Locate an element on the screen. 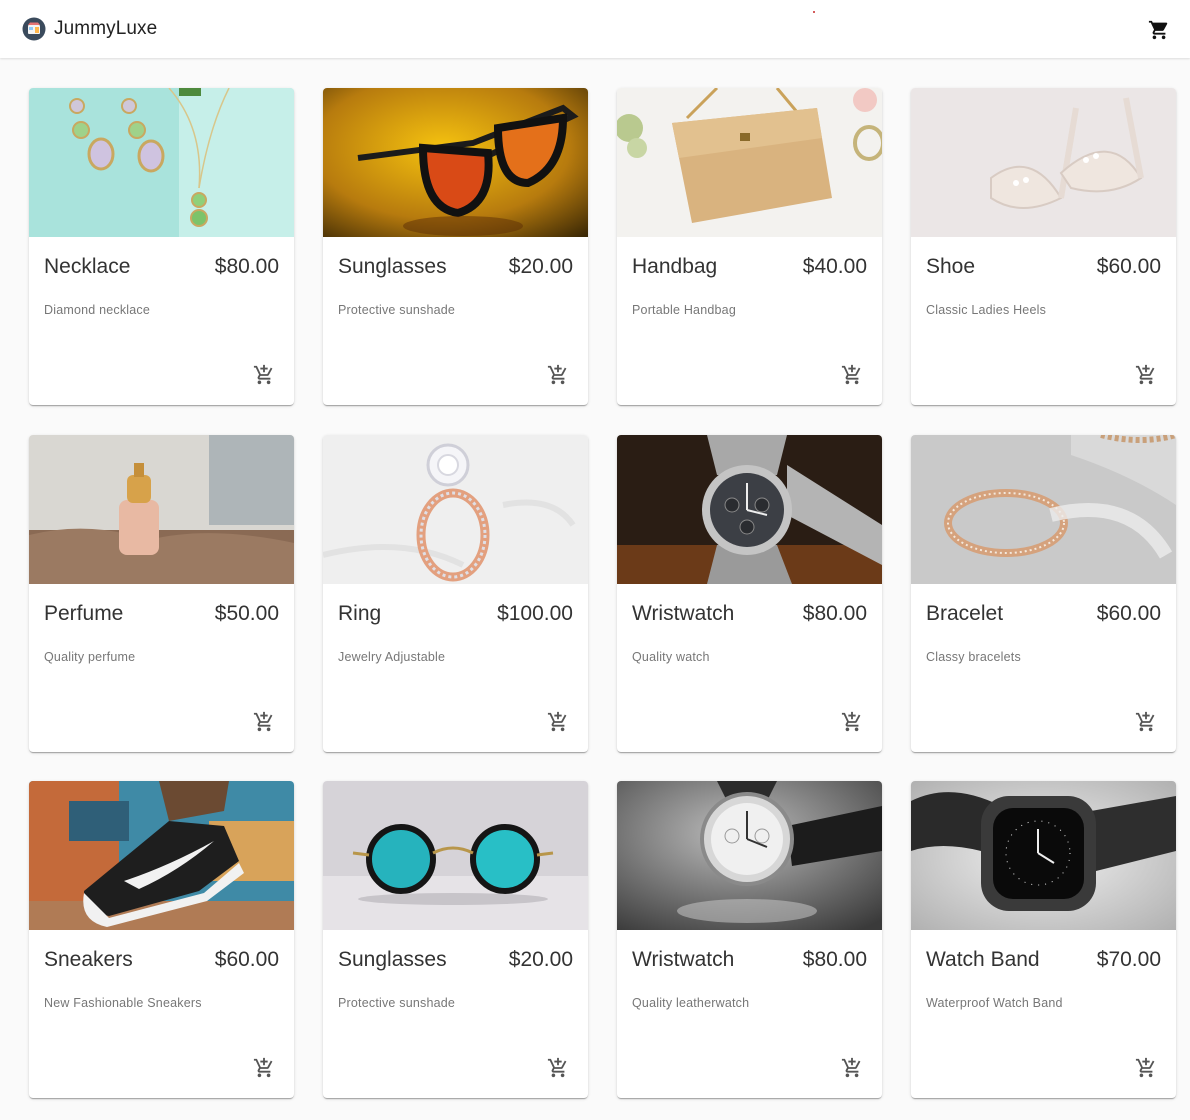  sunglasses-image is located at coordinates (455, 162).